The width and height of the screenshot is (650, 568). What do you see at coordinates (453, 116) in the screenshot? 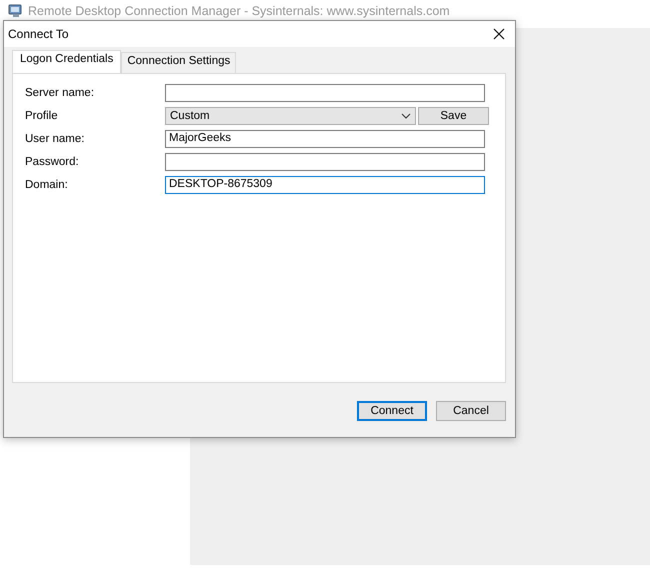
I see `save-button: Save` at bounding box center [453, 116].